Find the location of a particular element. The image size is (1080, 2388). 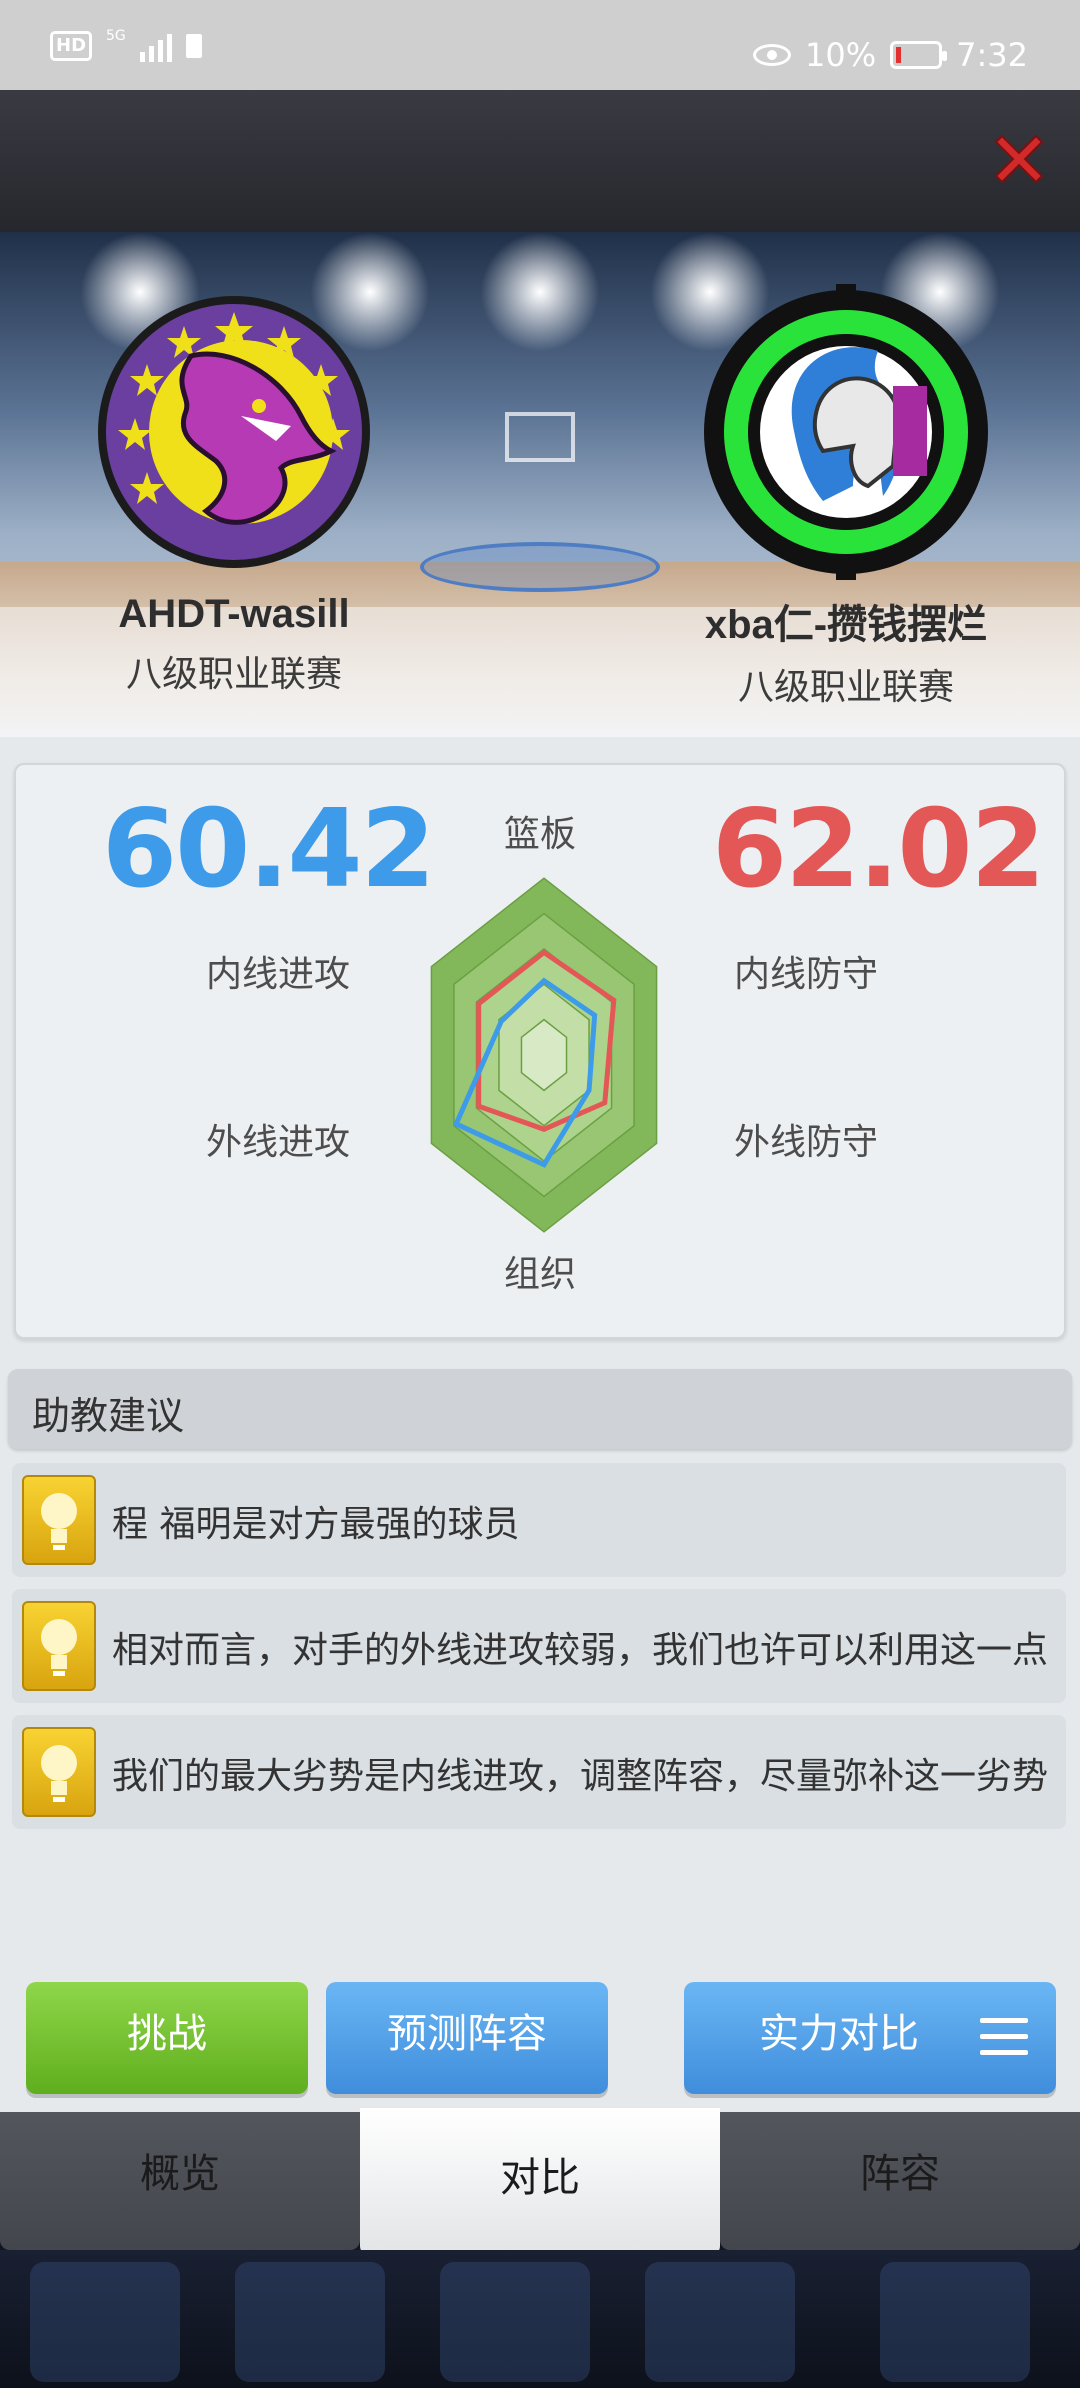

hd-badge: HD is located at coordinates (71, 46).